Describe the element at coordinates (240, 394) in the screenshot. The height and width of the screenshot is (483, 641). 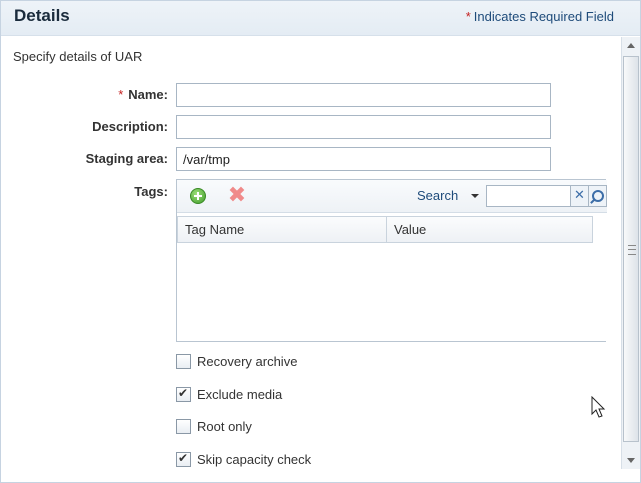
I see `exclude-media-label: Exclude media` at that location.